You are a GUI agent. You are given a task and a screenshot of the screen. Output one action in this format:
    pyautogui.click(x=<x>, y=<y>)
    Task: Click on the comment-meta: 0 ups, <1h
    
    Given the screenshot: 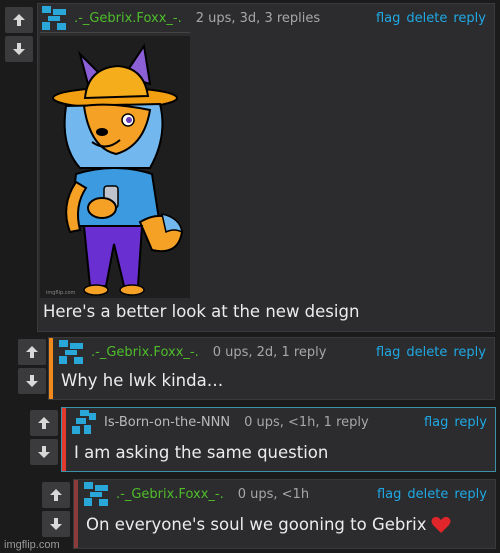 What is the action you would take?
    pyautogui.click(x=273, y=494)
    